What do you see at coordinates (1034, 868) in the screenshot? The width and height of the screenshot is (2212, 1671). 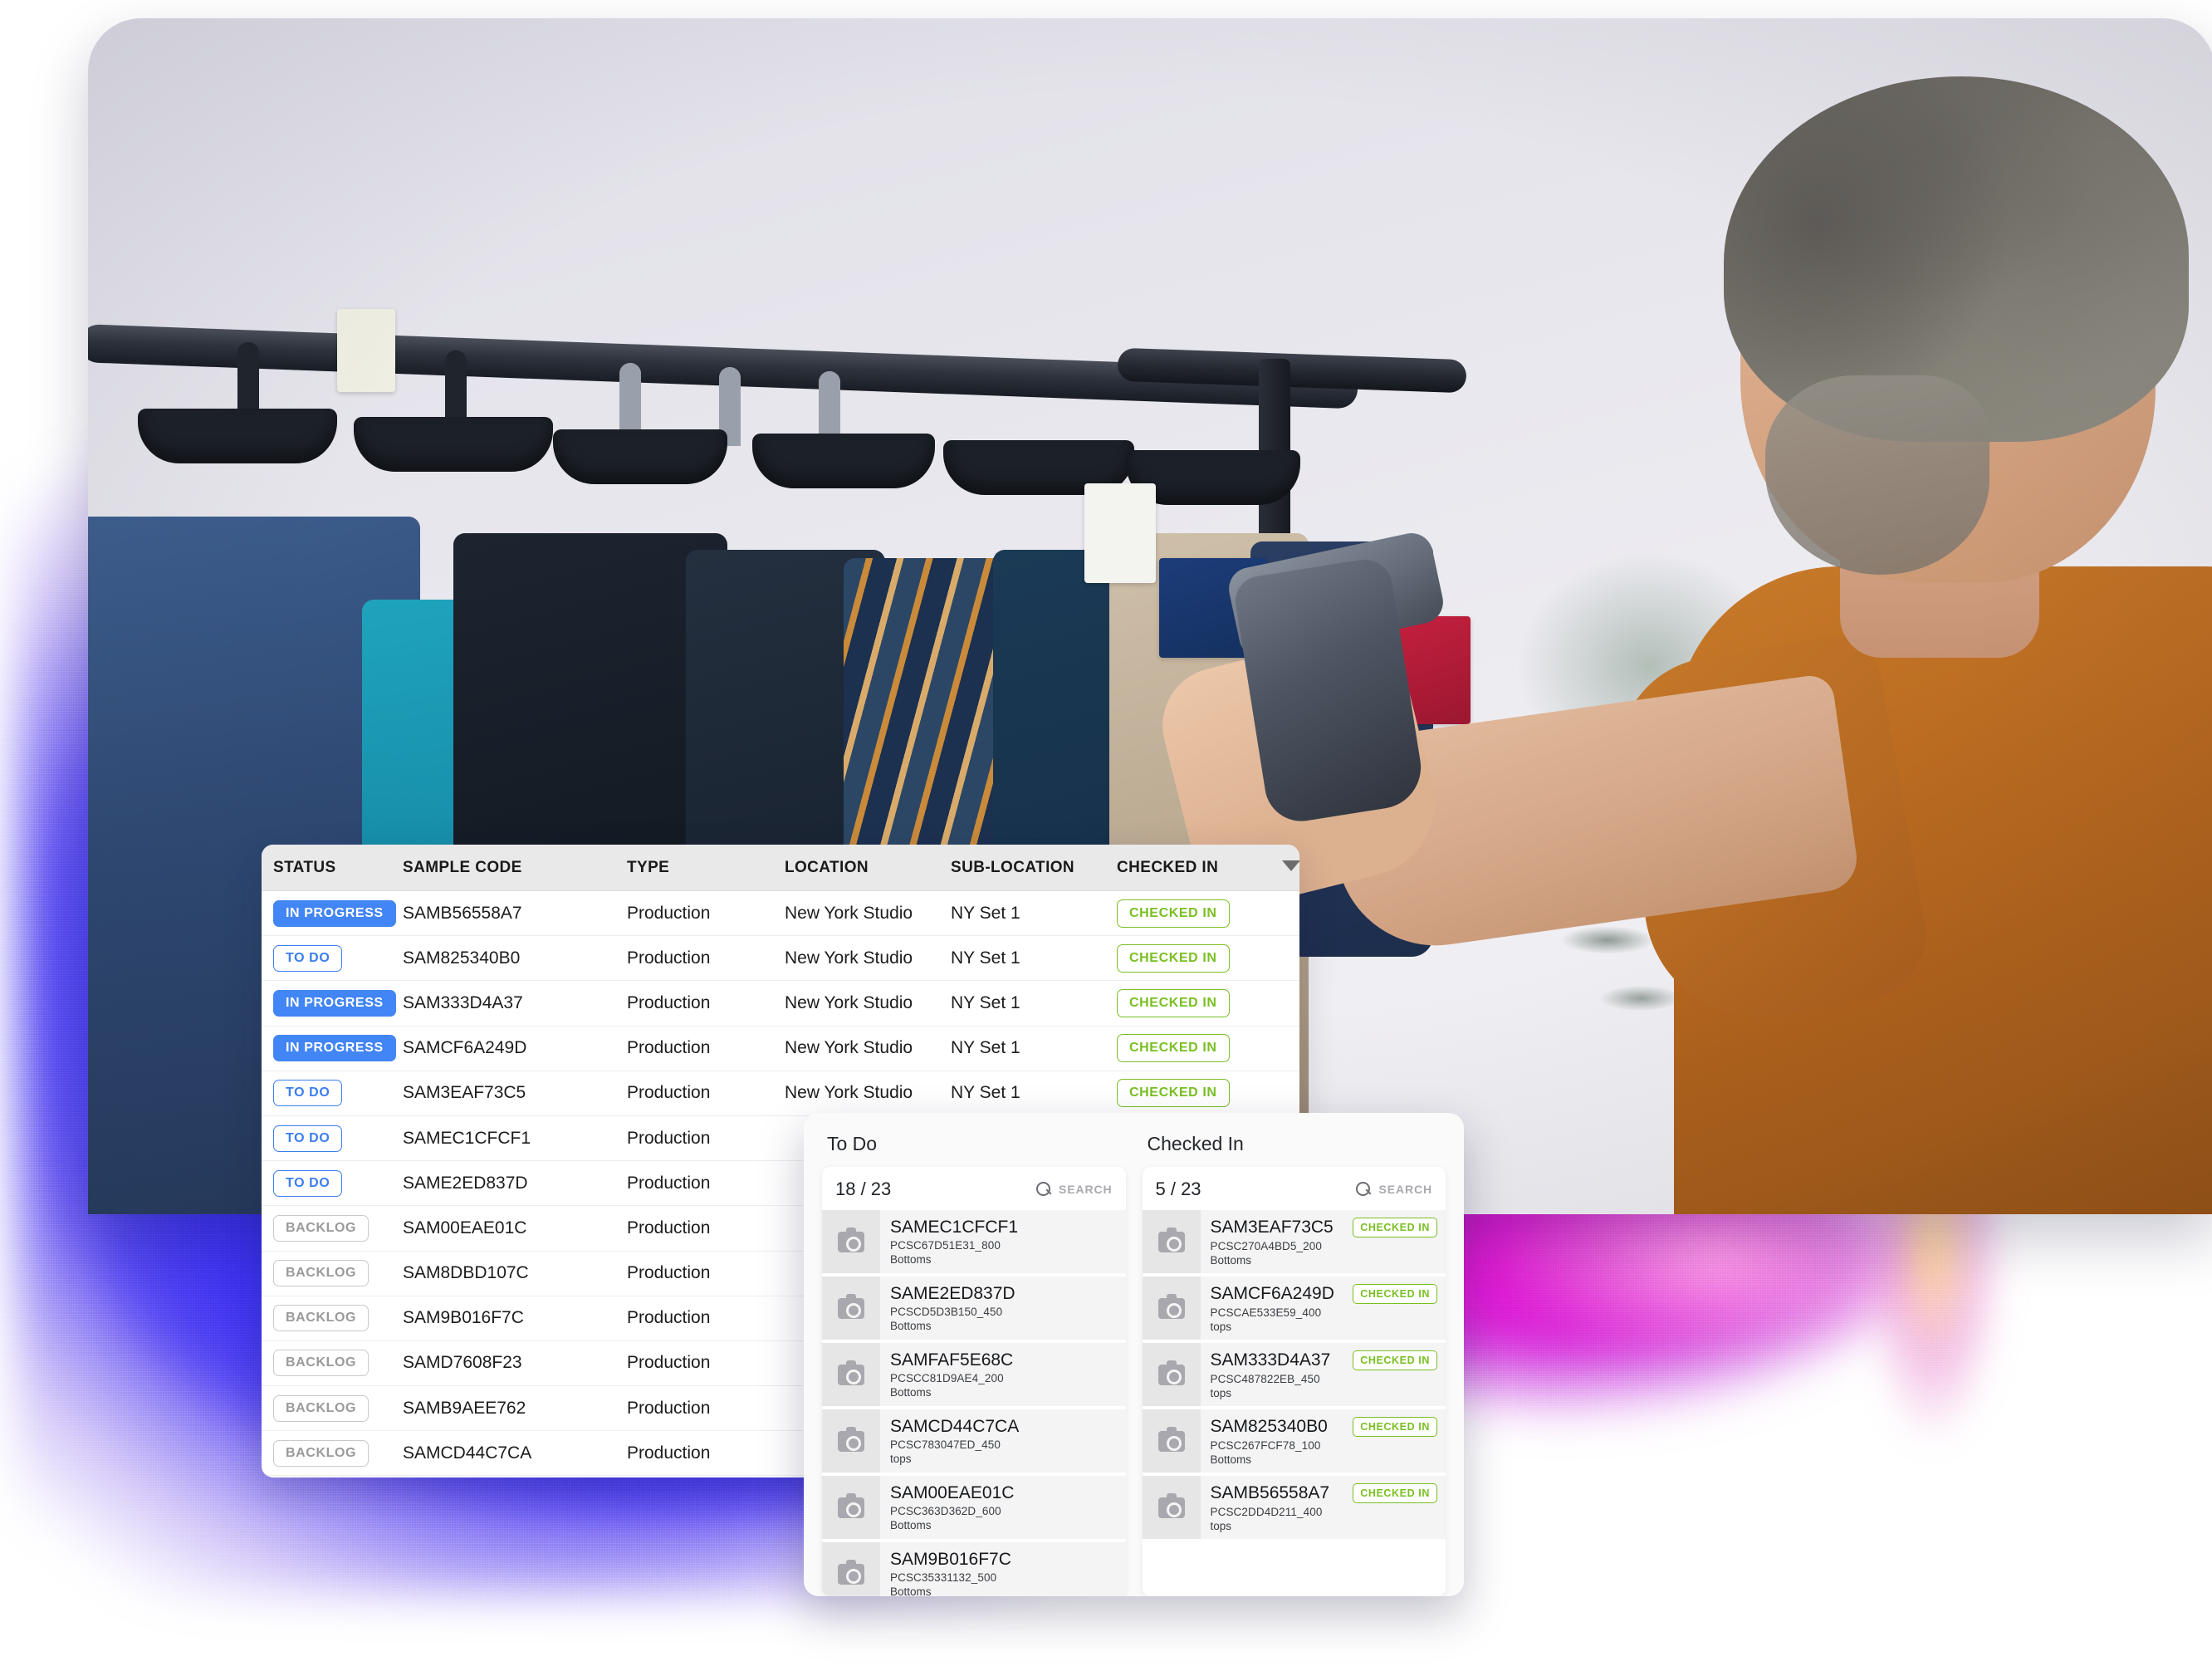 I see `column-header-sub-location: SUB-LOCATION` at bounding box center [1034, 868].